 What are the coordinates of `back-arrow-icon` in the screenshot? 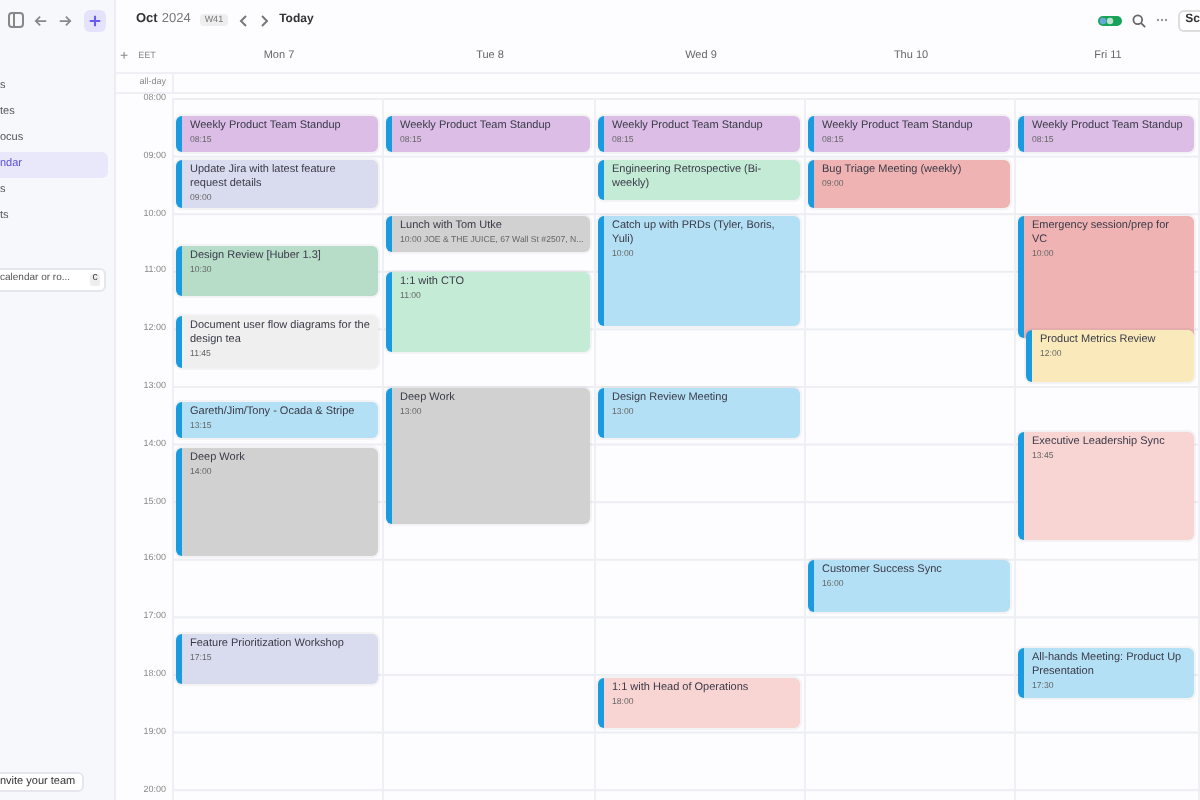 It's located at (41, 20).